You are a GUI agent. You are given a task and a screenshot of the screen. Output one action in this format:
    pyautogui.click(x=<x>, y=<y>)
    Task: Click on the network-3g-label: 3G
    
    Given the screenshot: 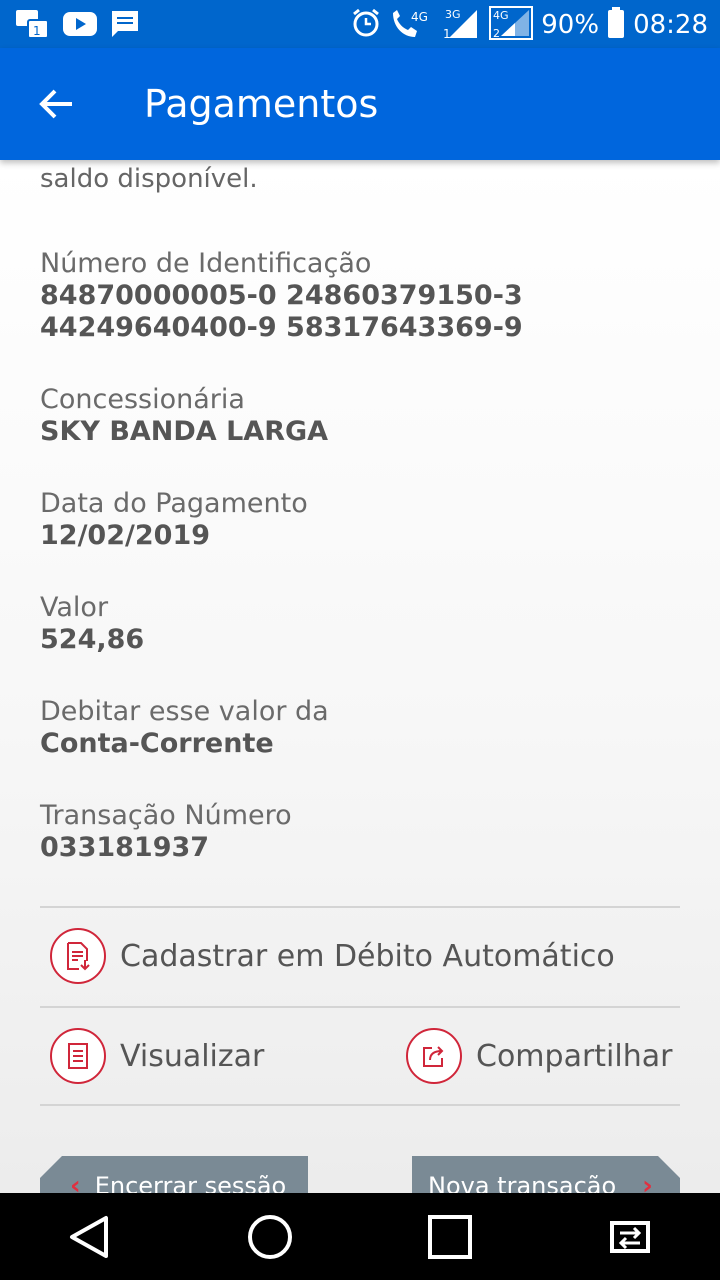 What is the action you would take?
    pyautogui.click(x=453, y=14)
    